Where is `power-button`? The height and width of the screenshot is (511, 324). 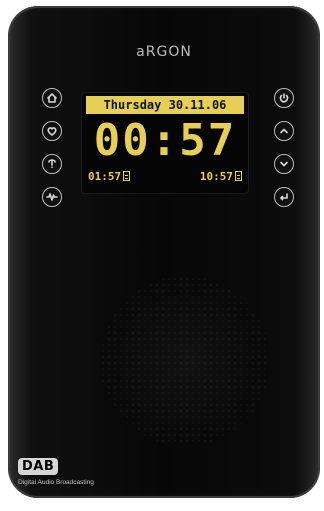 power-button is located at coordinates (284, 98).